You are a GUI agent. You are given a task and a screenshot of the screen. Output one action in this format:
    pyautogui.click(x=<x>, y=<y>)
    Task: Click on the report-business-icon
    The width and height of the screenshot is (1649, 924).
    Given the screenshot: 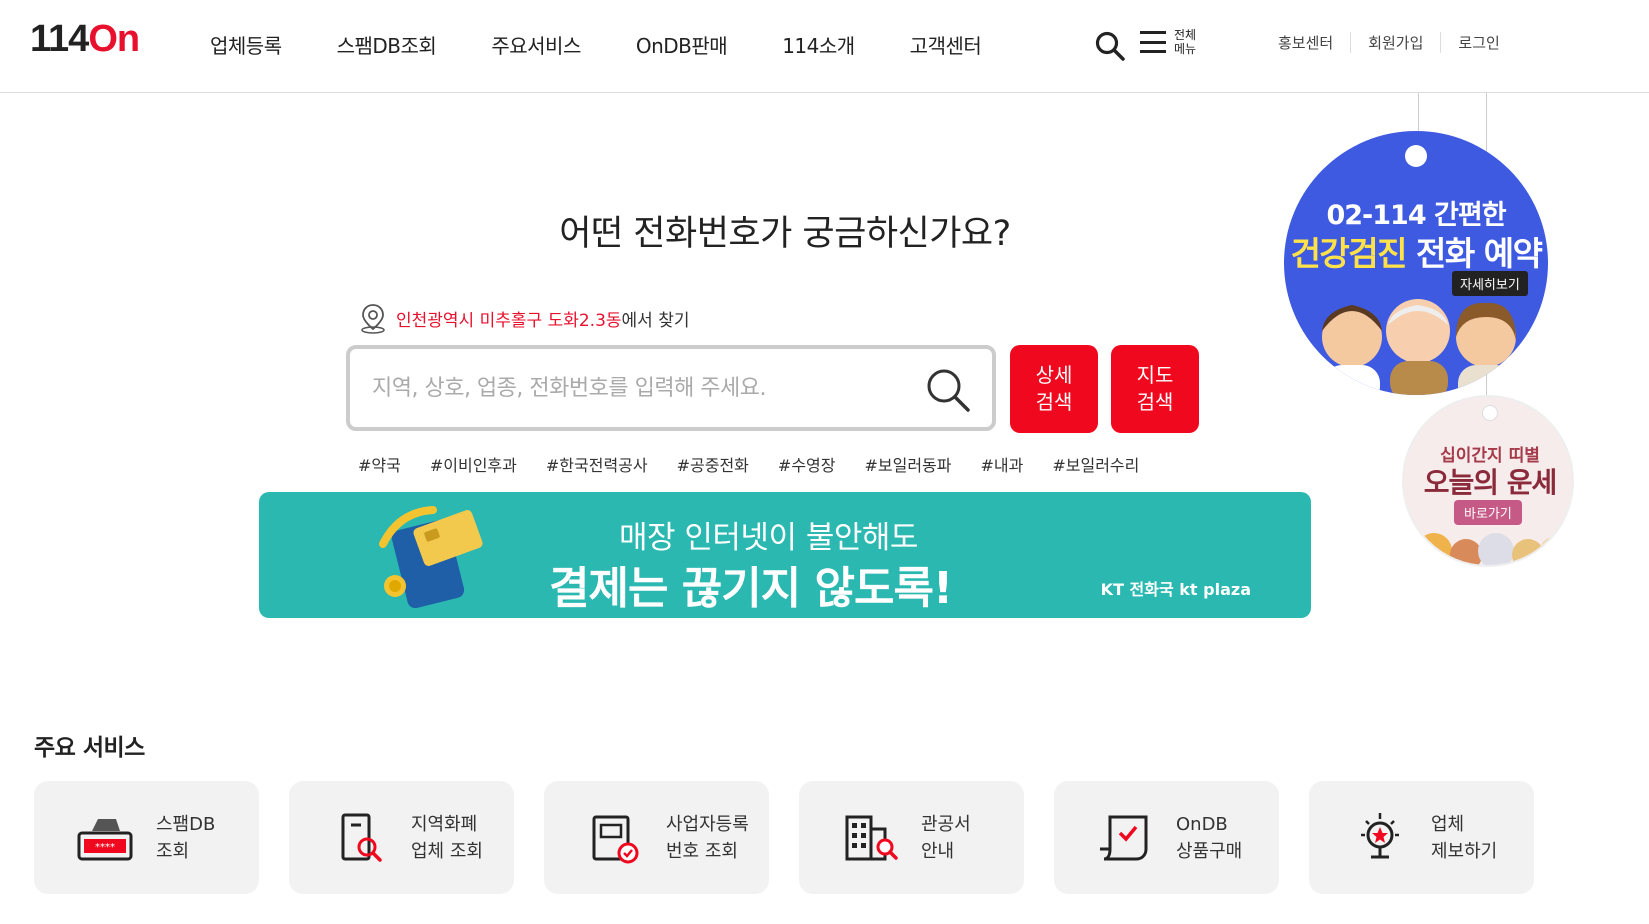 What is the action you would take?
    pyautogui.click(x=1380, y=836)
    